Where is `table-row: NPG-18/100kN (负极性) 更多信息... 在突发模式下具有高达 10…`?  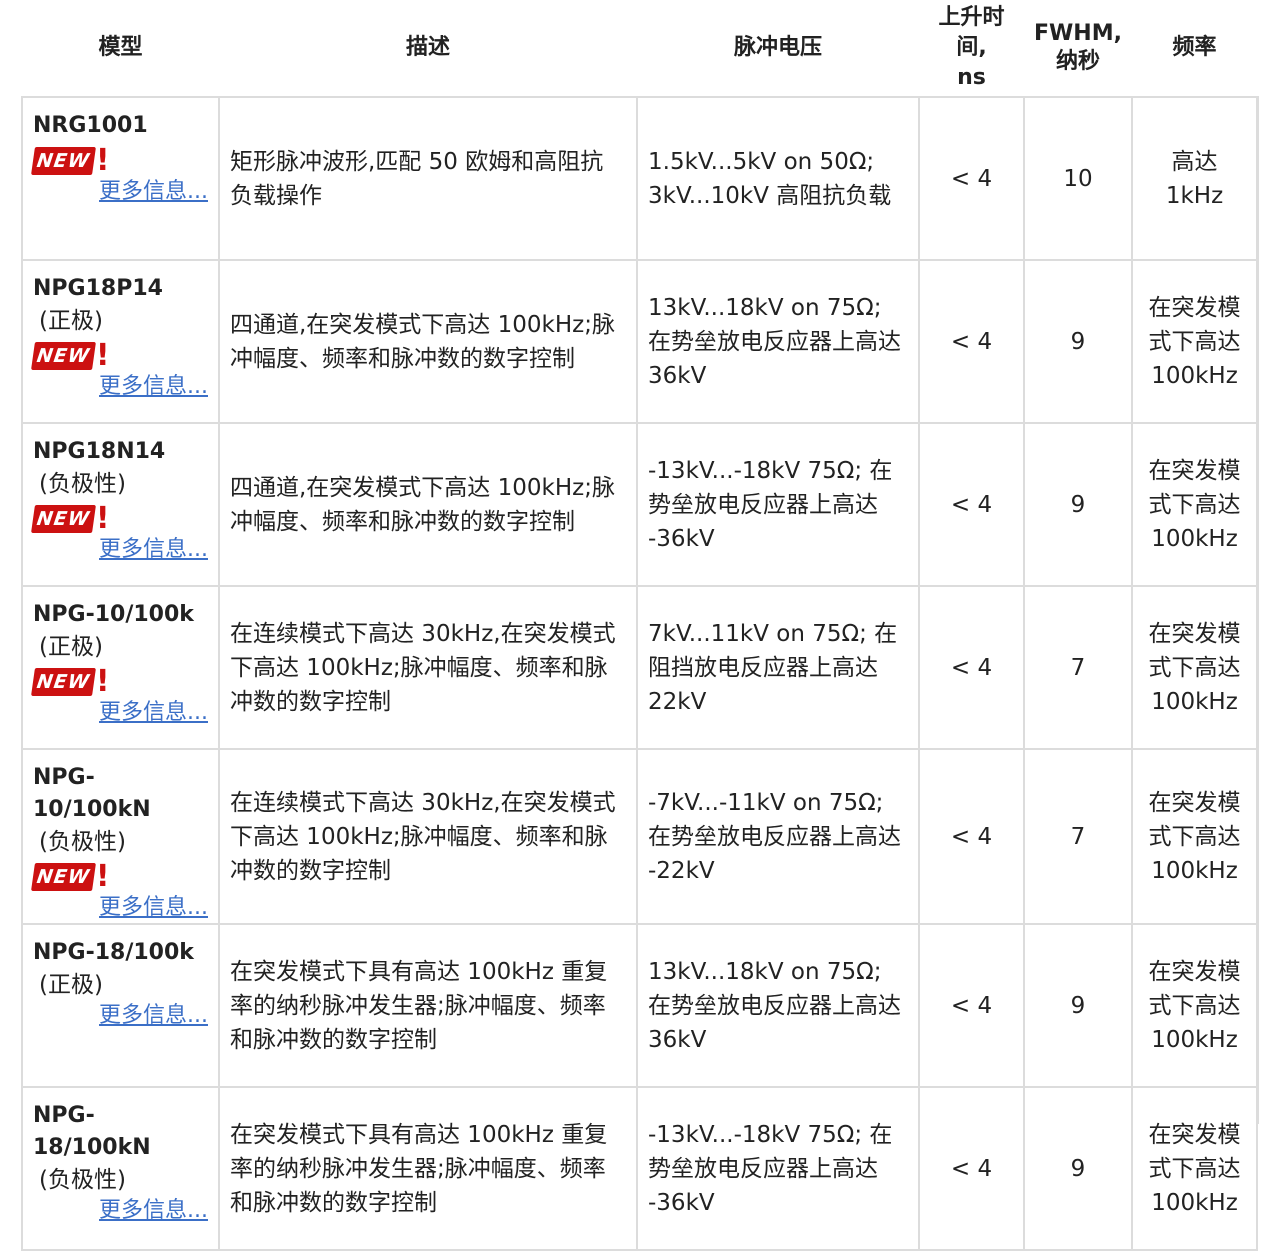
table-row: NPG-18/100kN (负极性) 更多信息... 在突发模式下具有高达 10… is located at coordinates (639, 1168).